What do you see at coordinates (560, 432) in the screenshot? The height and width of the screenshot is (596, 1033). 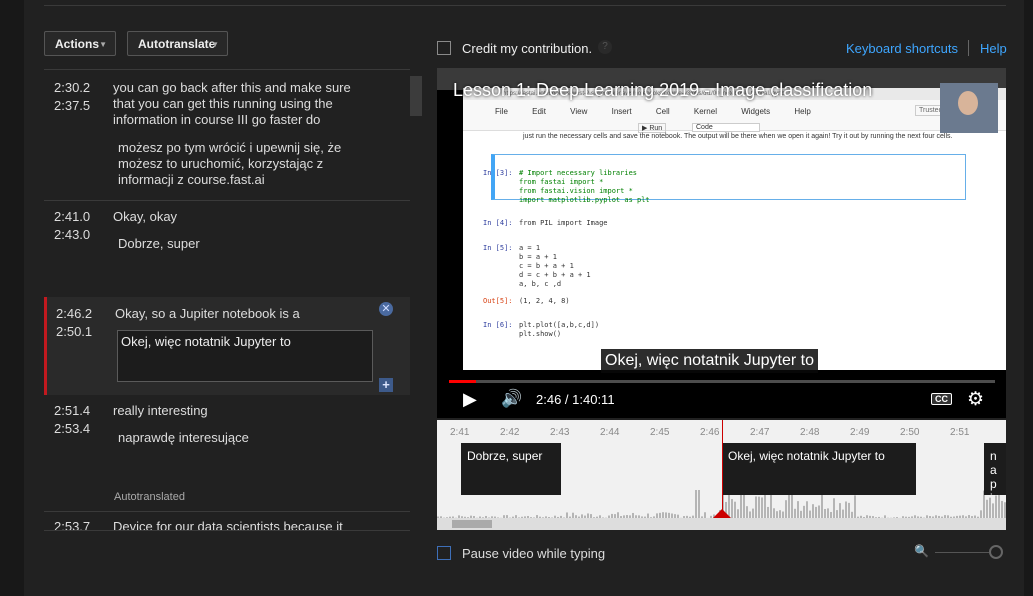 I see `timeline-tick: 2:43` at bounding box center [560, 432].